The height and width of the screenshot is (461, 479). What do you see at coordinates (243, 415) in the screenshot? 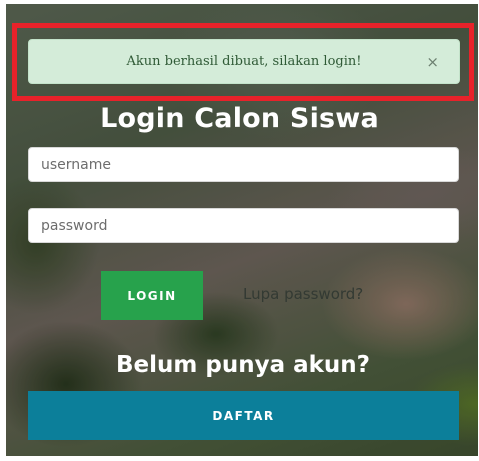
I see `register-button: DAFTAR` at bounding box center [243, 415].